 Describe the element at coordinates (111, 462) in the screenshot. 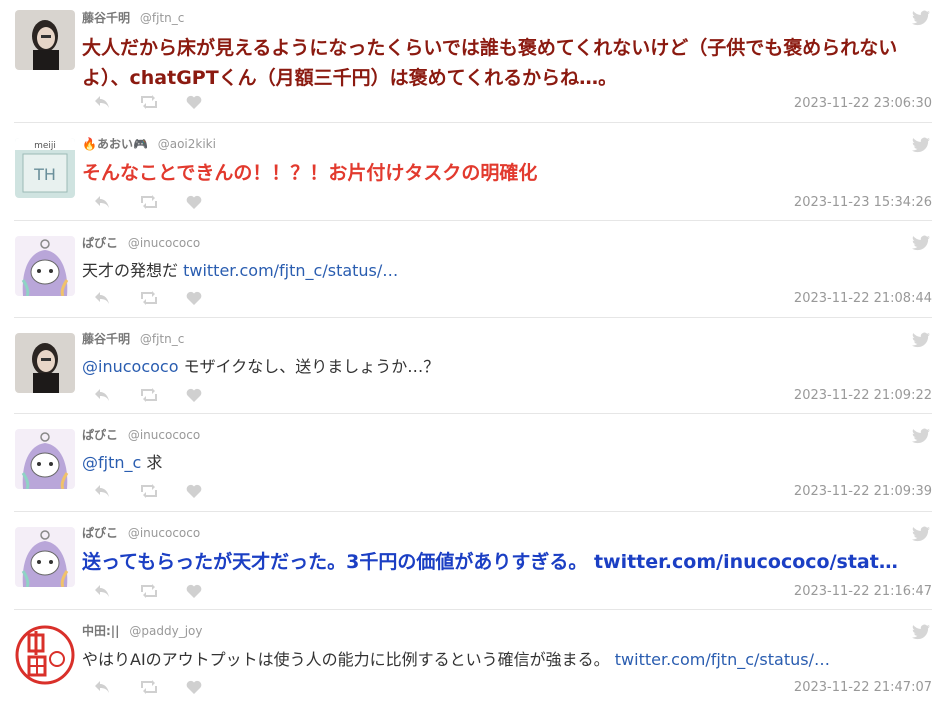

I see `mention-link: @fjtn_c` at that location.